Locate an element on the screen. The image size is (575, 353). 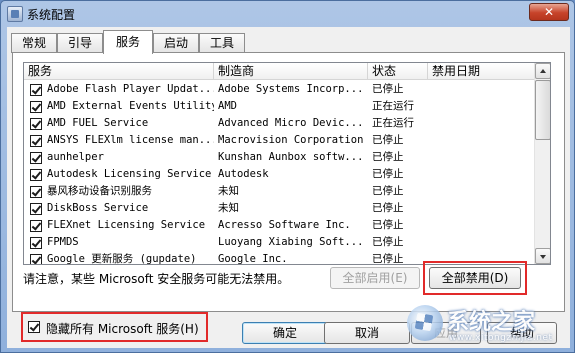
scroll-up-button is located at coordinates (542, 71).